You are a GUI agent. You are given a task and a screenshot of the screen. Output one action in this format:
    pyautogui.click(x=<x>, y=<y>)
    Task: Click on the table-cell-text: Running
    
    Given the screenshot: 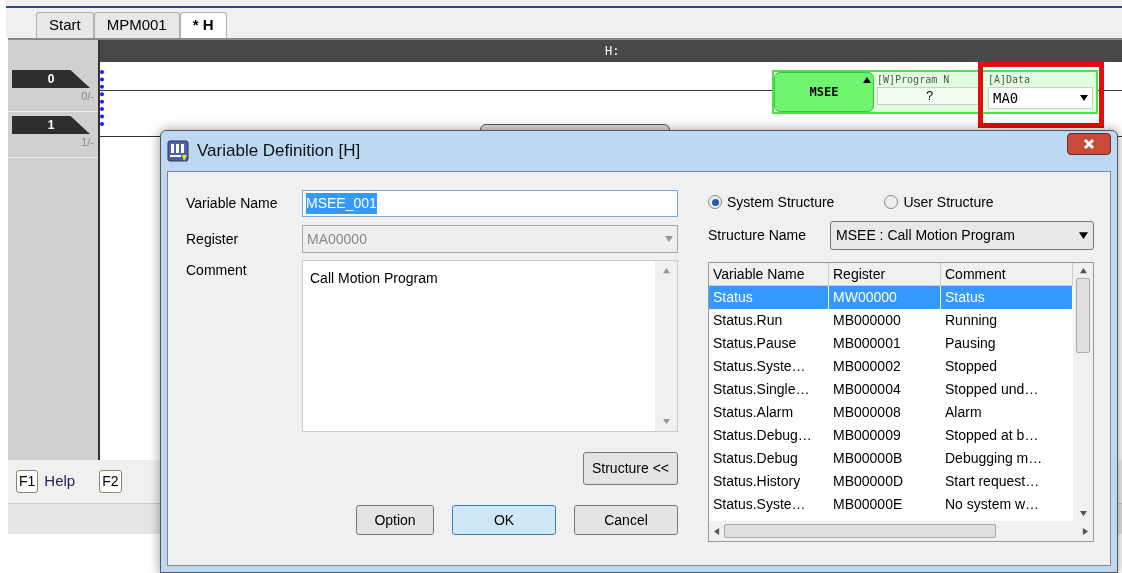 What is the action you would take?
    pyautogui.click(x=971, y=320)
    